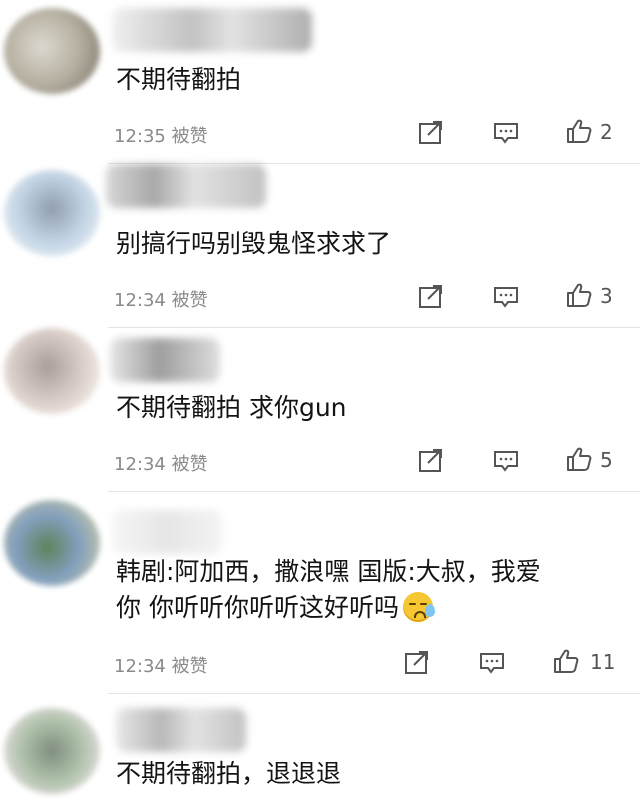 This screenshot has width=640, height=811. I want to click on like-count: 3, so click(606, 296).